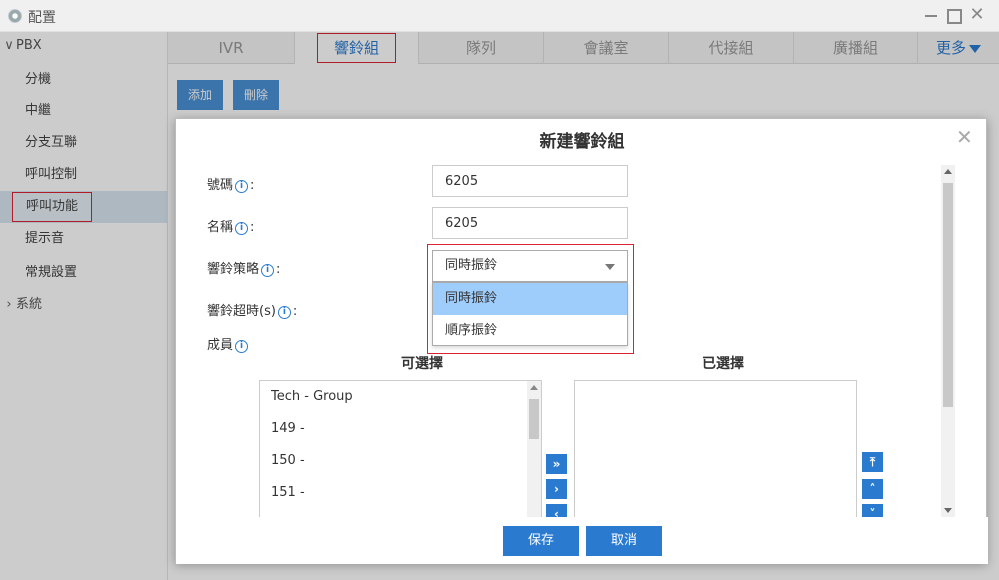 Image resolution: width=999 pixels, height=580 pixels. I want to click on members-label: 成員 i, so click(228, 343).